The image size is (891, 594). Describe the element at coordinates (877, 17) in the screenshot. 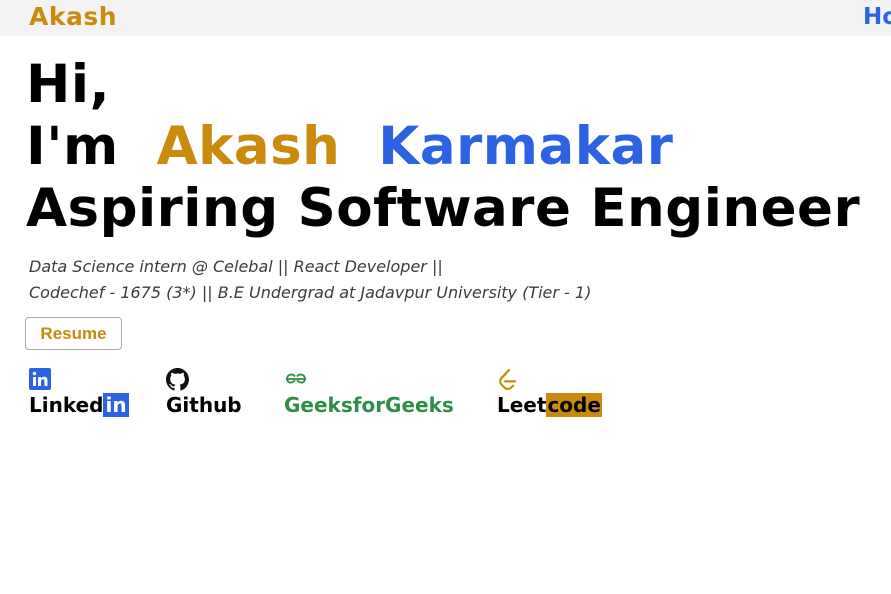

I see `nav-link-home: Ho` at that location.